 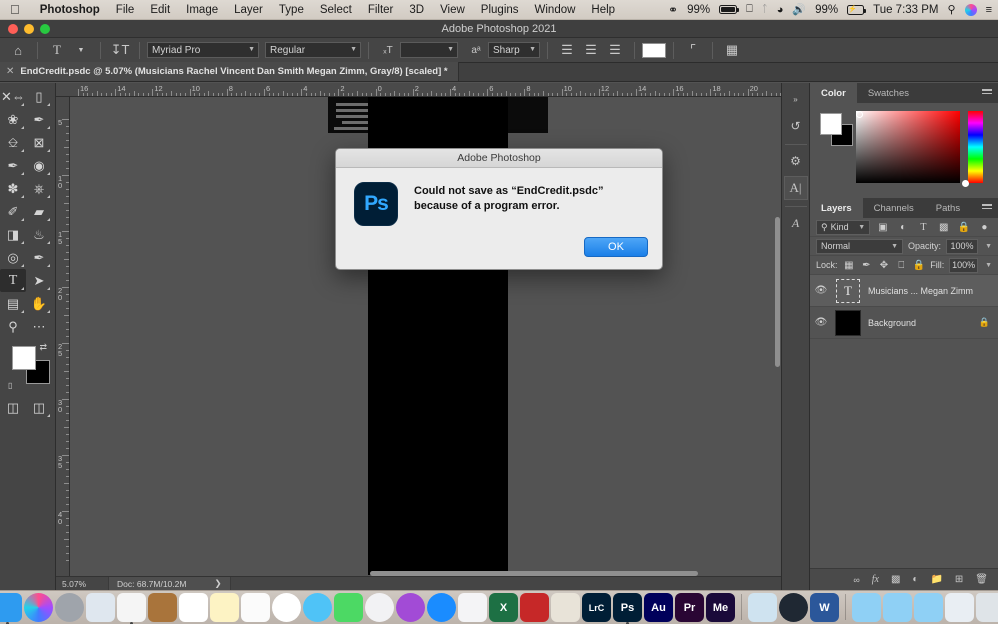 What do you see at coordinates (616, 247) in the screenshot?
I see `ok-button: OK` at bounding box center [616, 247].